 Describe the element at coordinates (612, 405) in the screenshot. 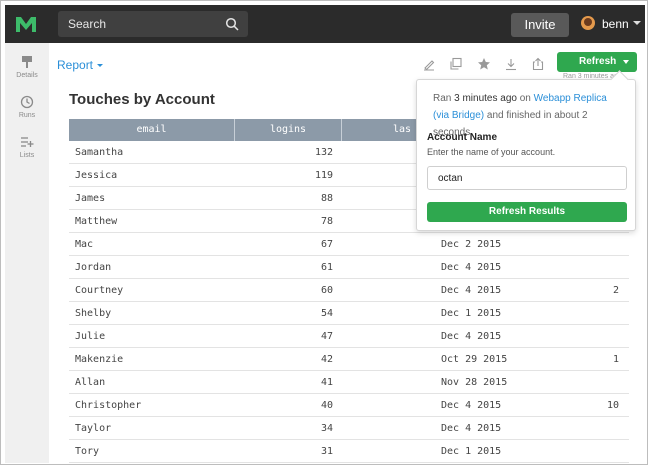

I see `cell-extra: 10` at that location.